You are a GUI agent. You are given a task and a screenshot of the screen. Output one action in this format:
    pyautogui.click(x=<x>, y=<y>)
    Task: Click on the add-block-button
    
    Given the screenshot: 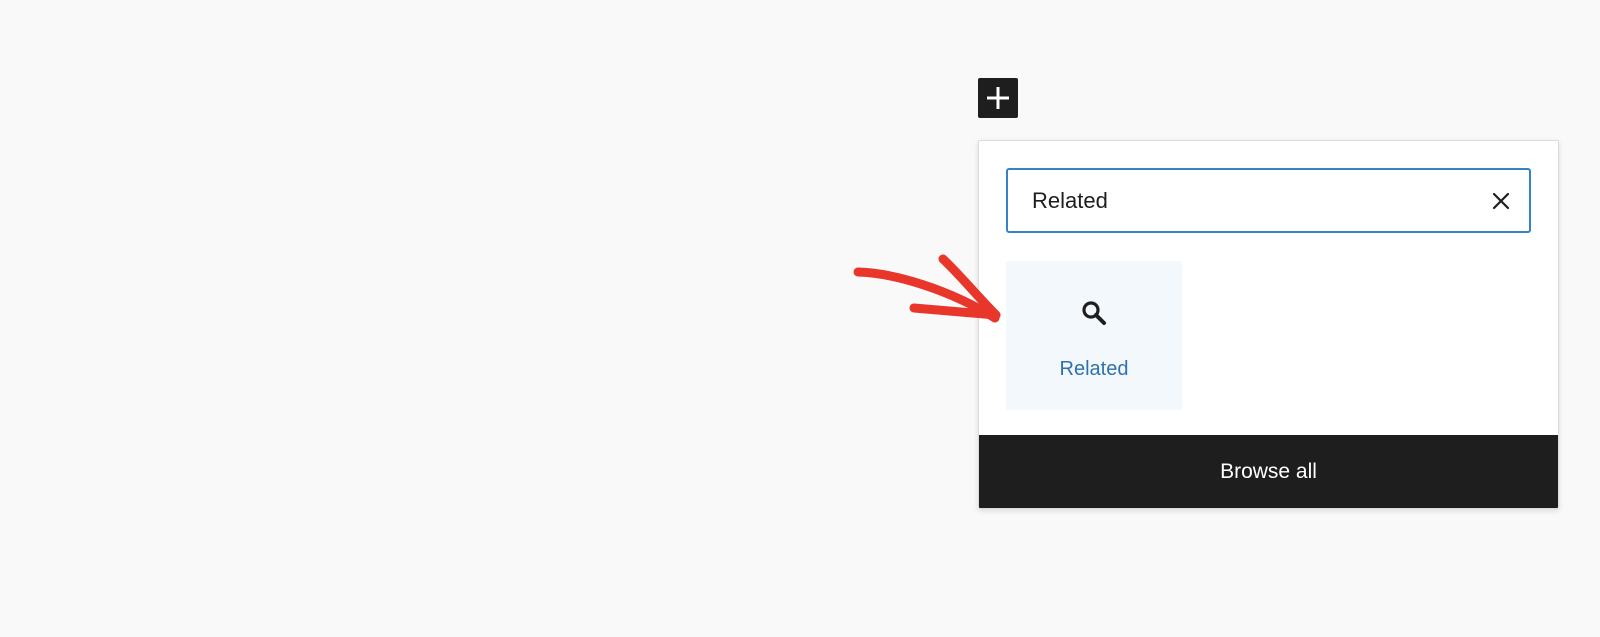 What is the action you would take?
    pyautogui.click(x=998, y=98)
    